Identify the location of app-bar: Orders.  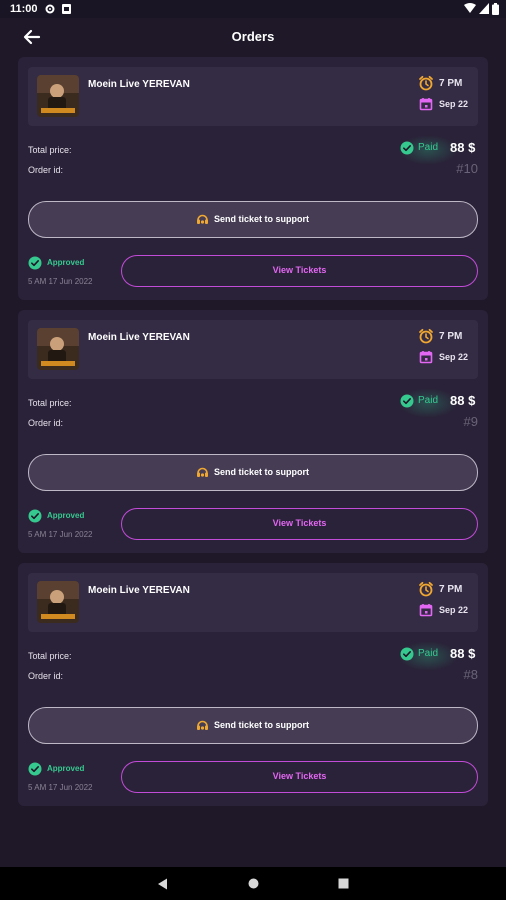
(253, 37).